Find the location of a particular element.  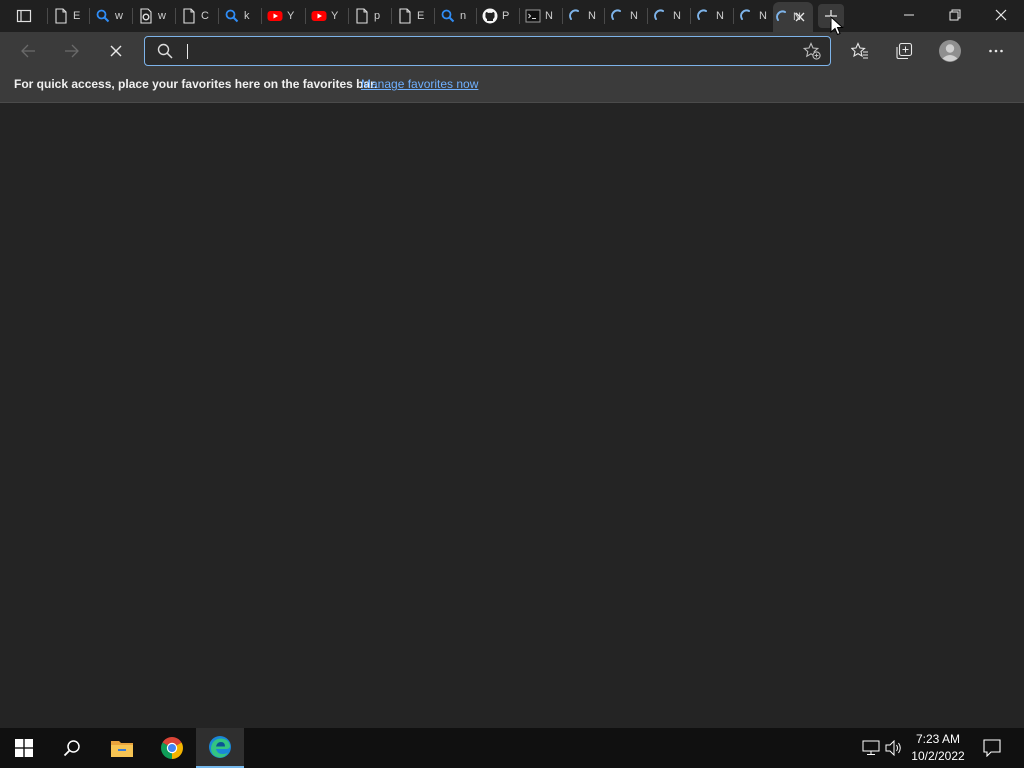

settings-more-button is located at coordinates (996, 51).